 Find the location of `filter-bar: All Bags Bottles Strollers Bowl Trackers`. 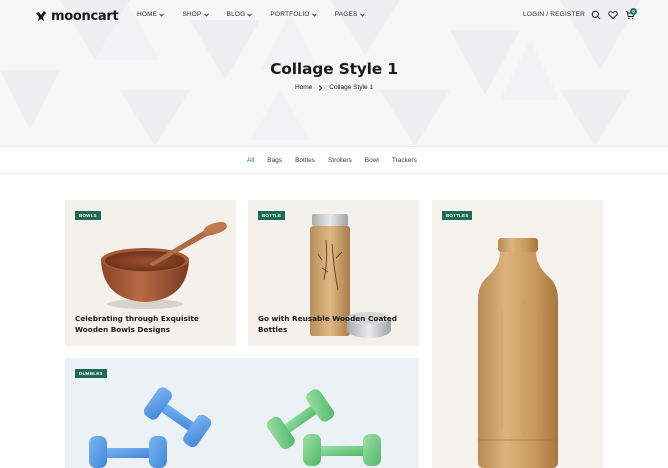

filter-bar: All Bags Bottles Strollers Bowl Trackers is located at coordinates (334, 160).